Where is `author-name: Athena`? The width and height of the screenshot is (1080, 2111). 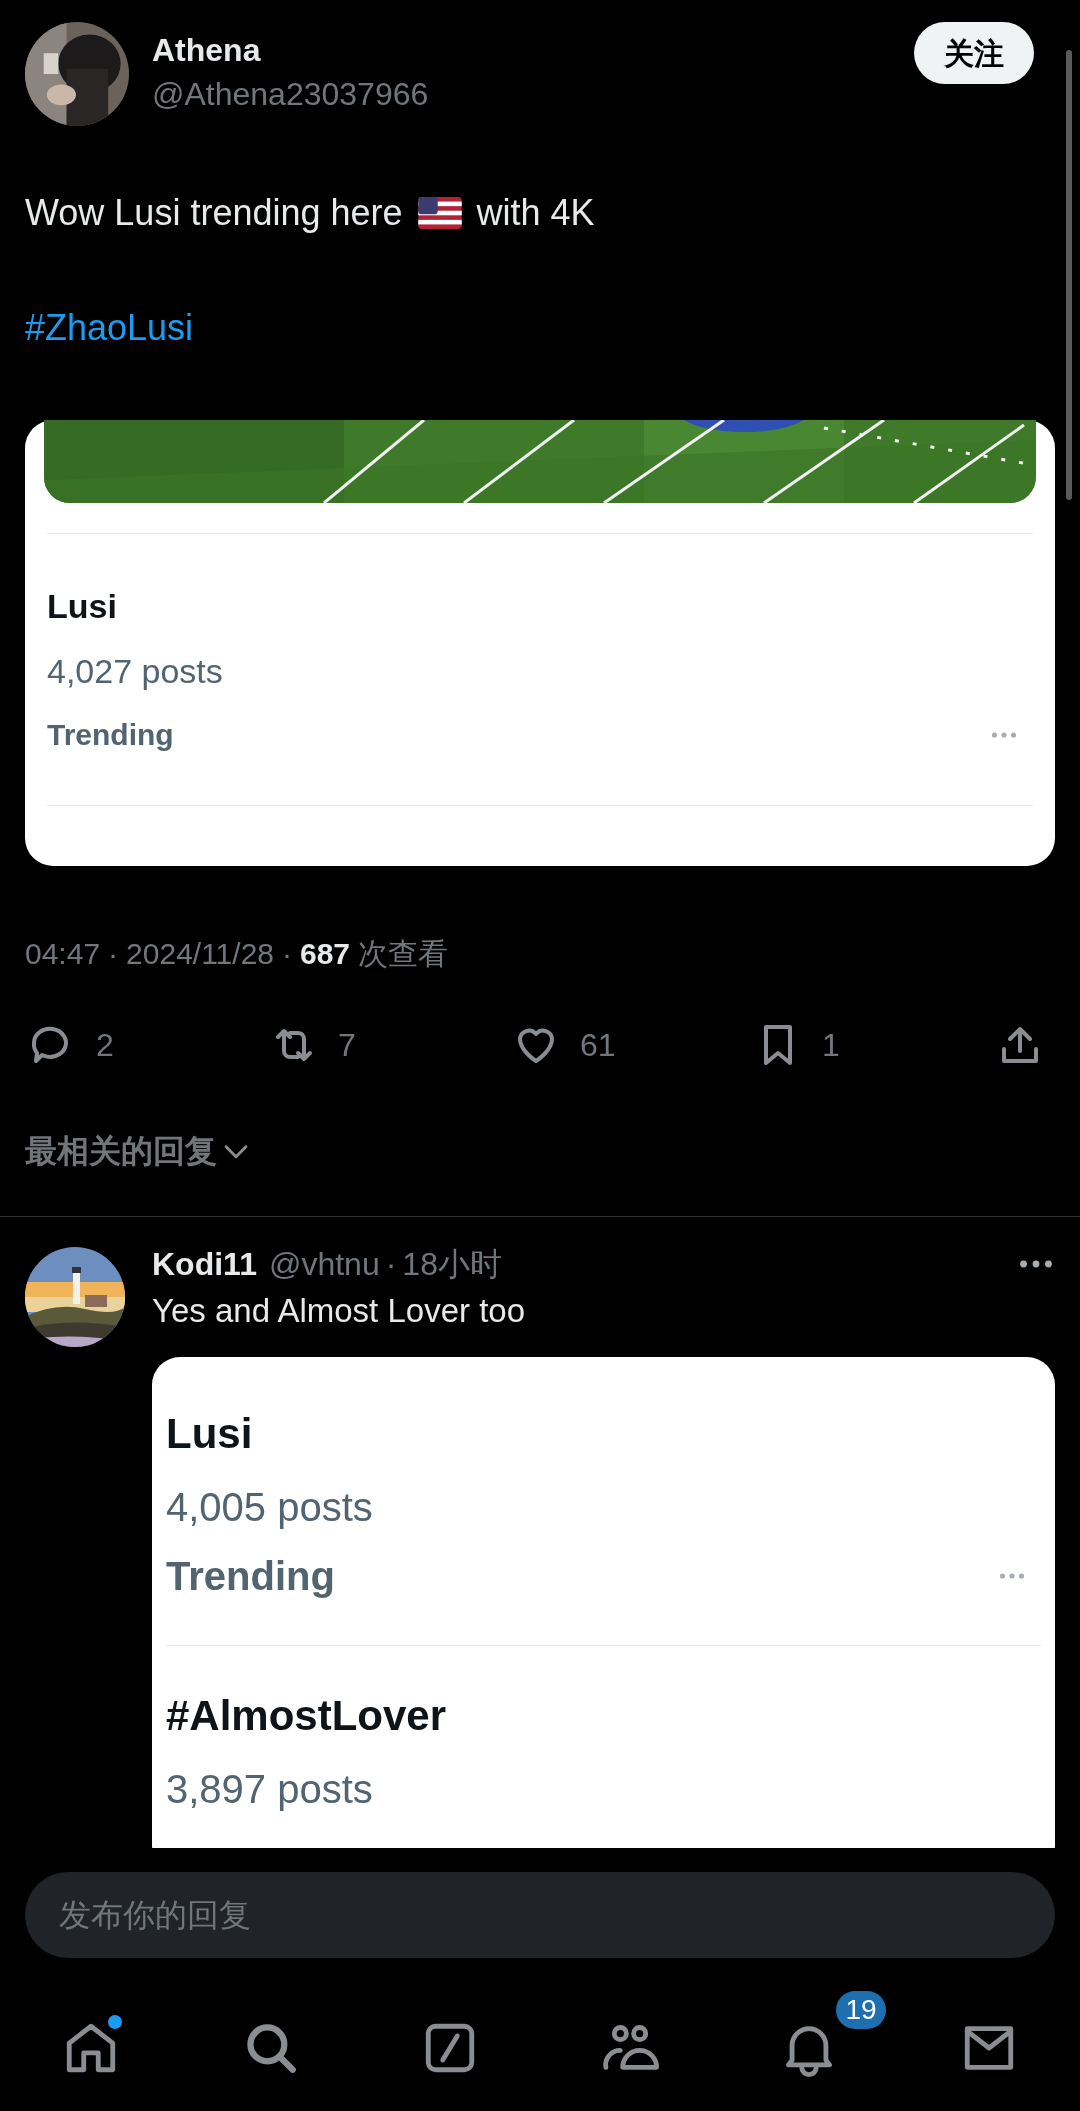
author-name: Athena is located at coordinates (207, 50).